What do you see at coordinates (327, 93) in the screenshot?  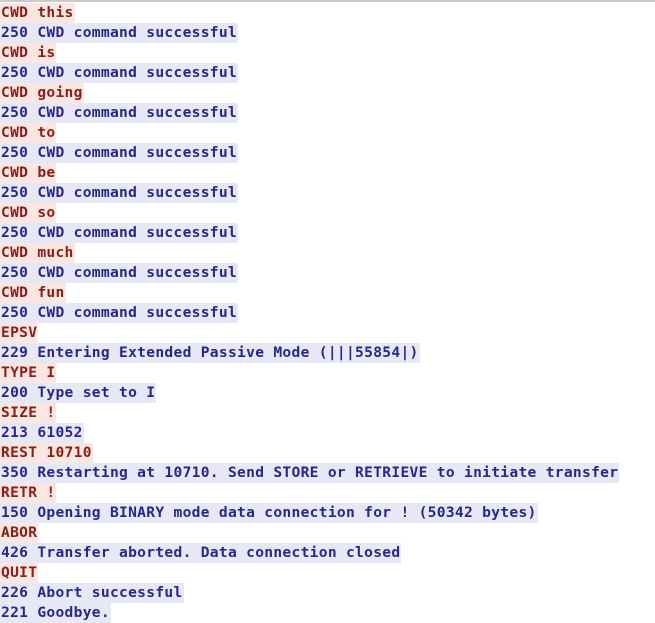 I see `ftp-command-line: CWD going` at bounding box center [327, 93].